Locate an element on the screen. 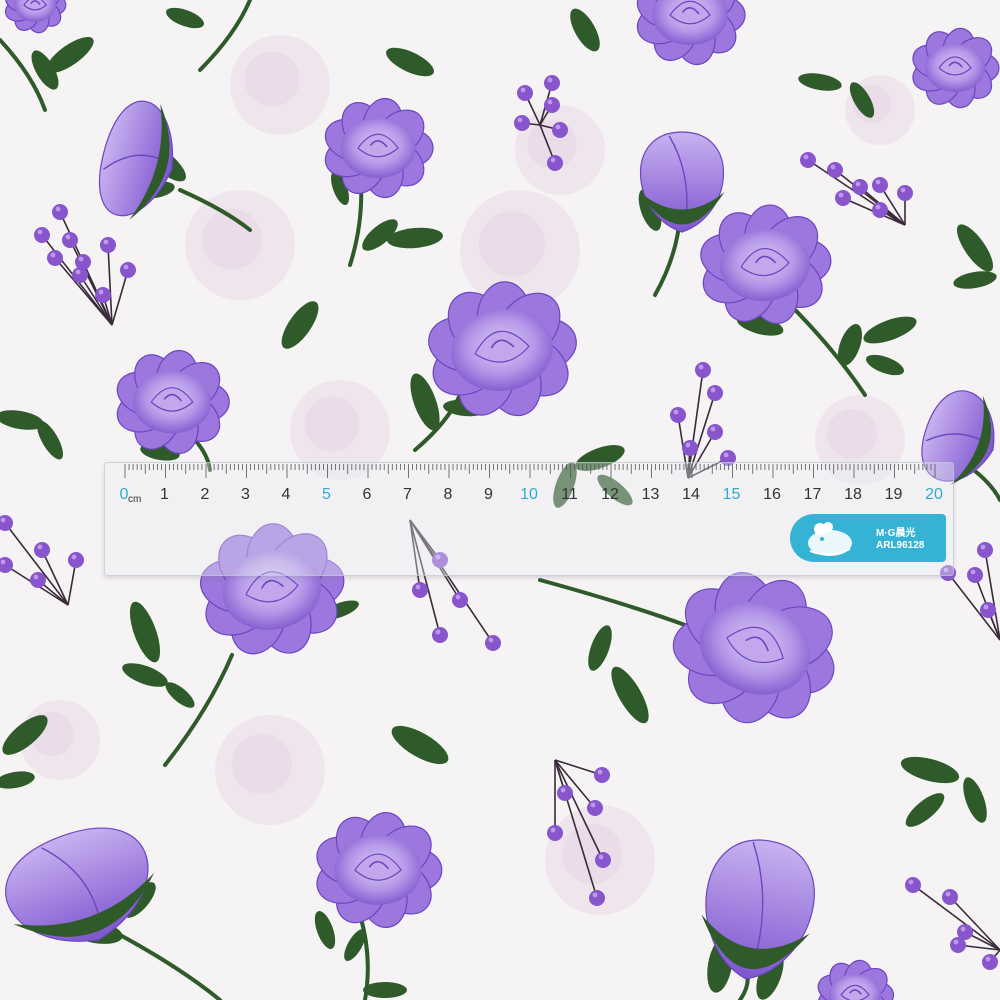 The width and height of the screenshot is (1000, 1000). ruler-cm-label: 3 is located at coordinates (245, 494).